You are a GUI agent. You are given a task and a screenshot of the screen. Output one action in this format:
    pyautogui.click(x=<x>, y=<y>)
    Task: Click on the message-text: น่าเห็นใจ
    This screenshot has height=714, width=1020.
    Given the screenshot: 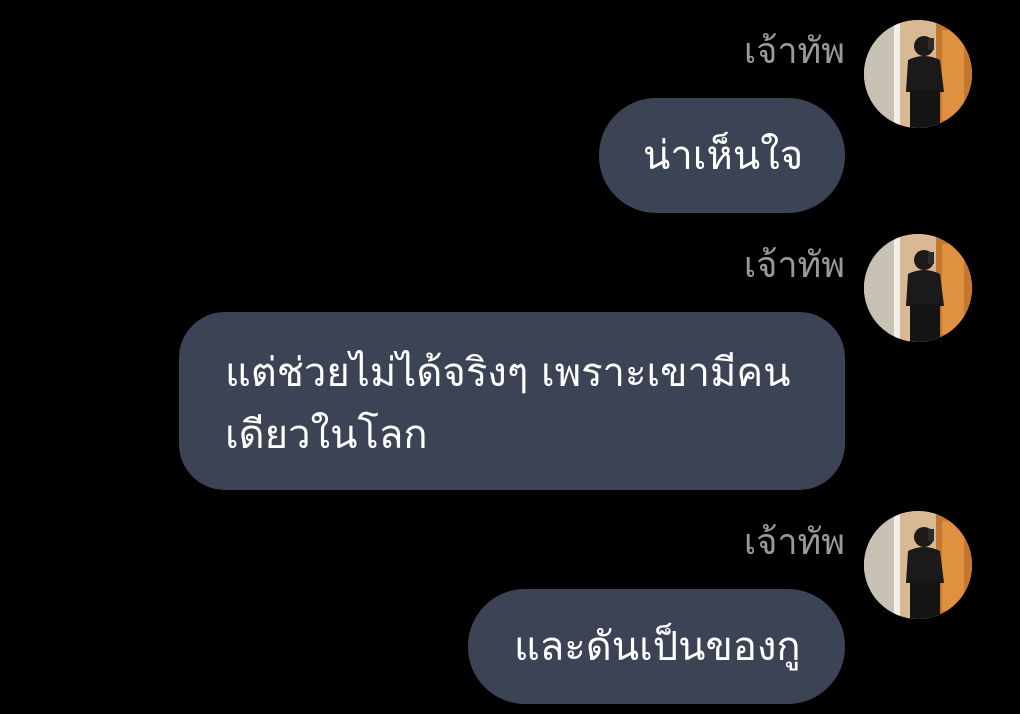 What is the action you would take?
    pyautogui.click(x=723, y=156)
    